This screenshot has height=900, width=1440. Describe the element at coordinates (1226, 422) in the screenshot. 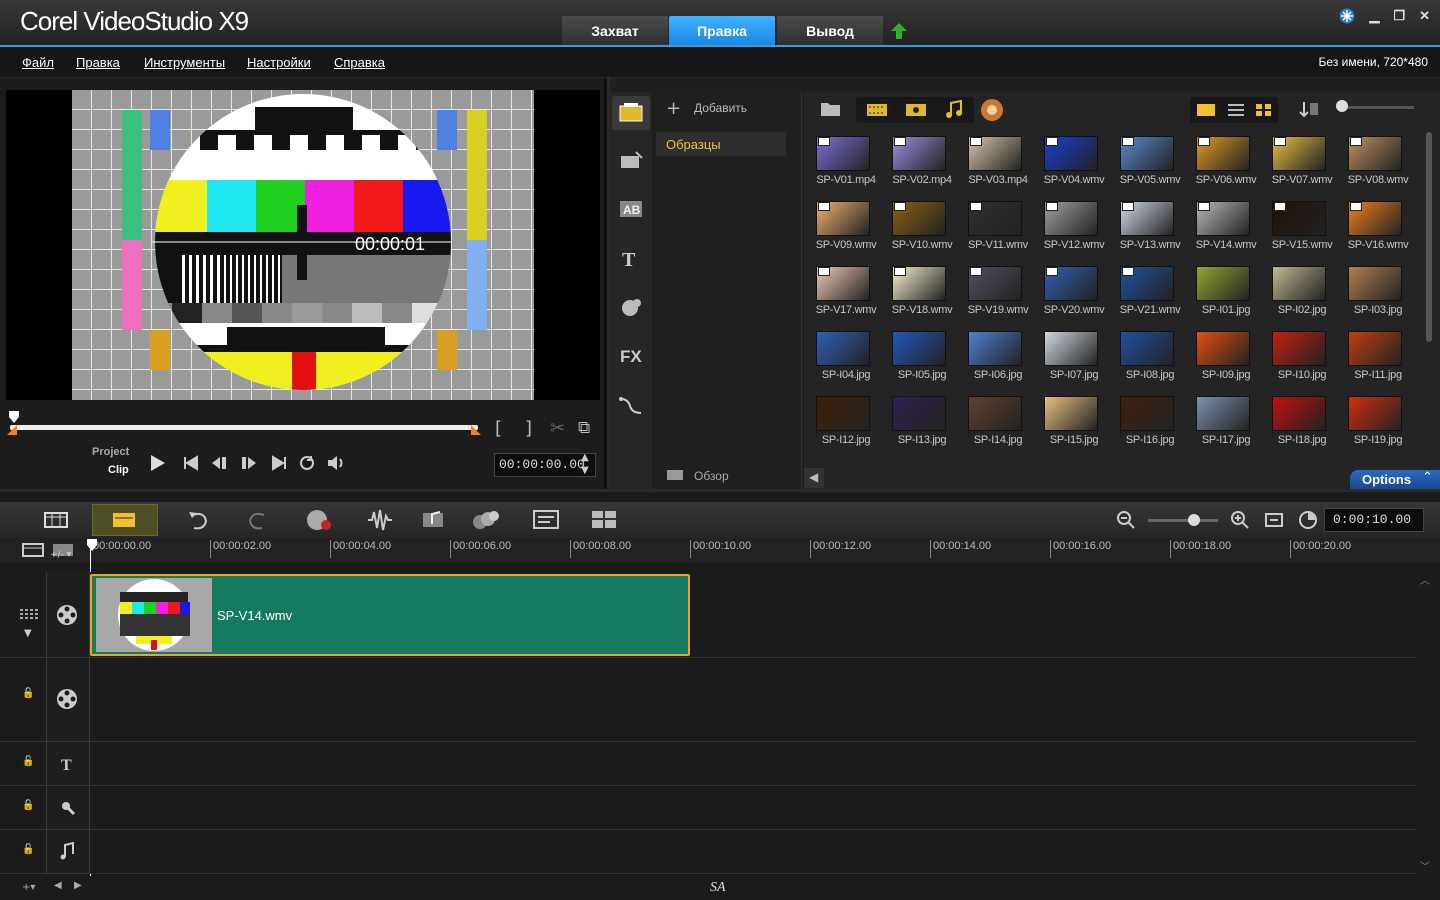

I see `library-thumb: SP-I17.jpg` at that location.